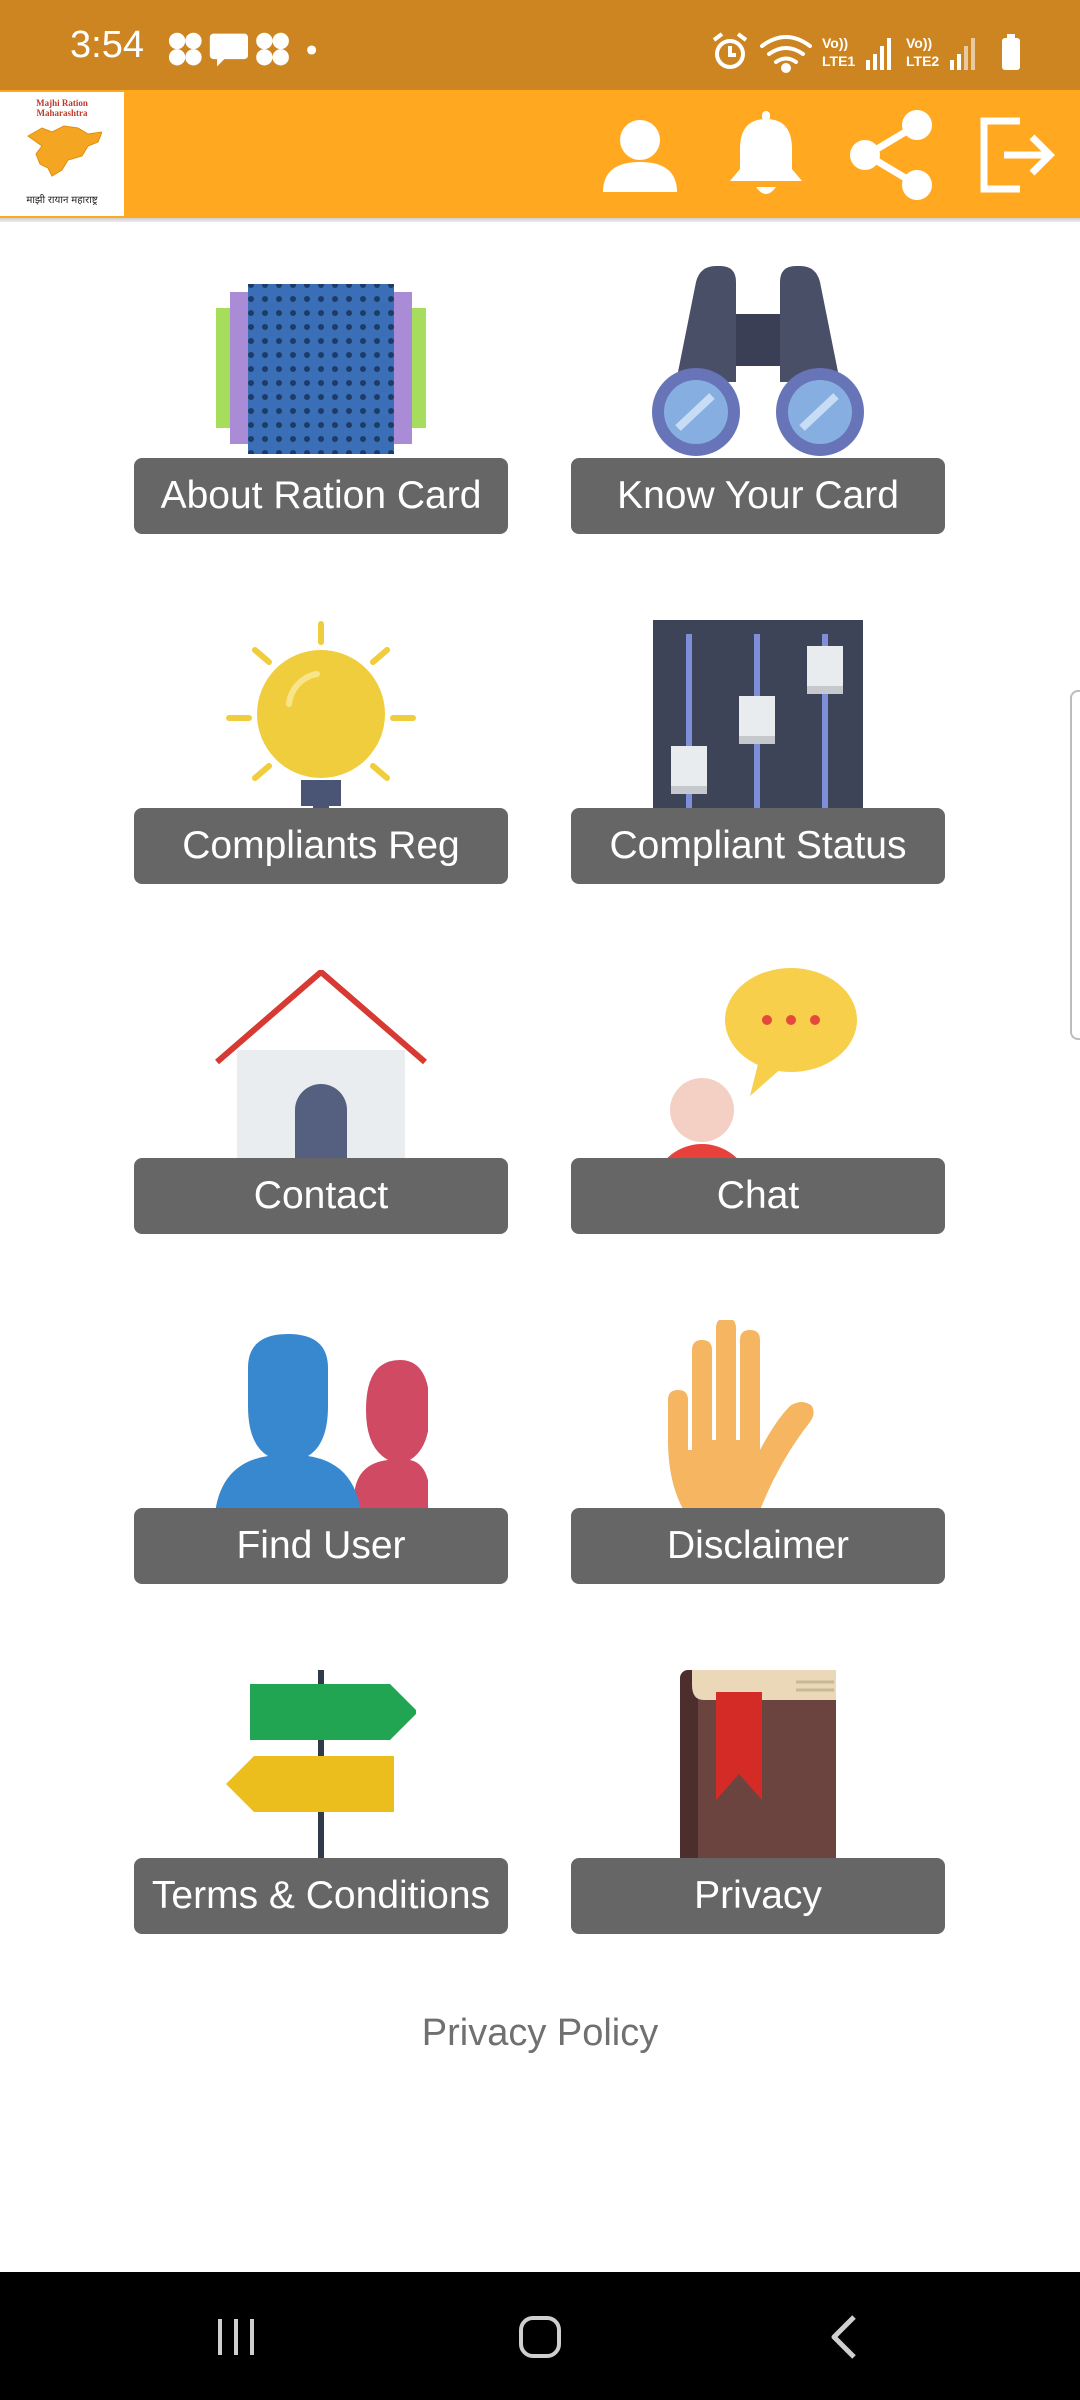 This screenshot has height=2400, width=1080. What do you see at coordinates (758, 725) in the screenshot?
I see `sliders-icon` at bounding box center [758, 725].